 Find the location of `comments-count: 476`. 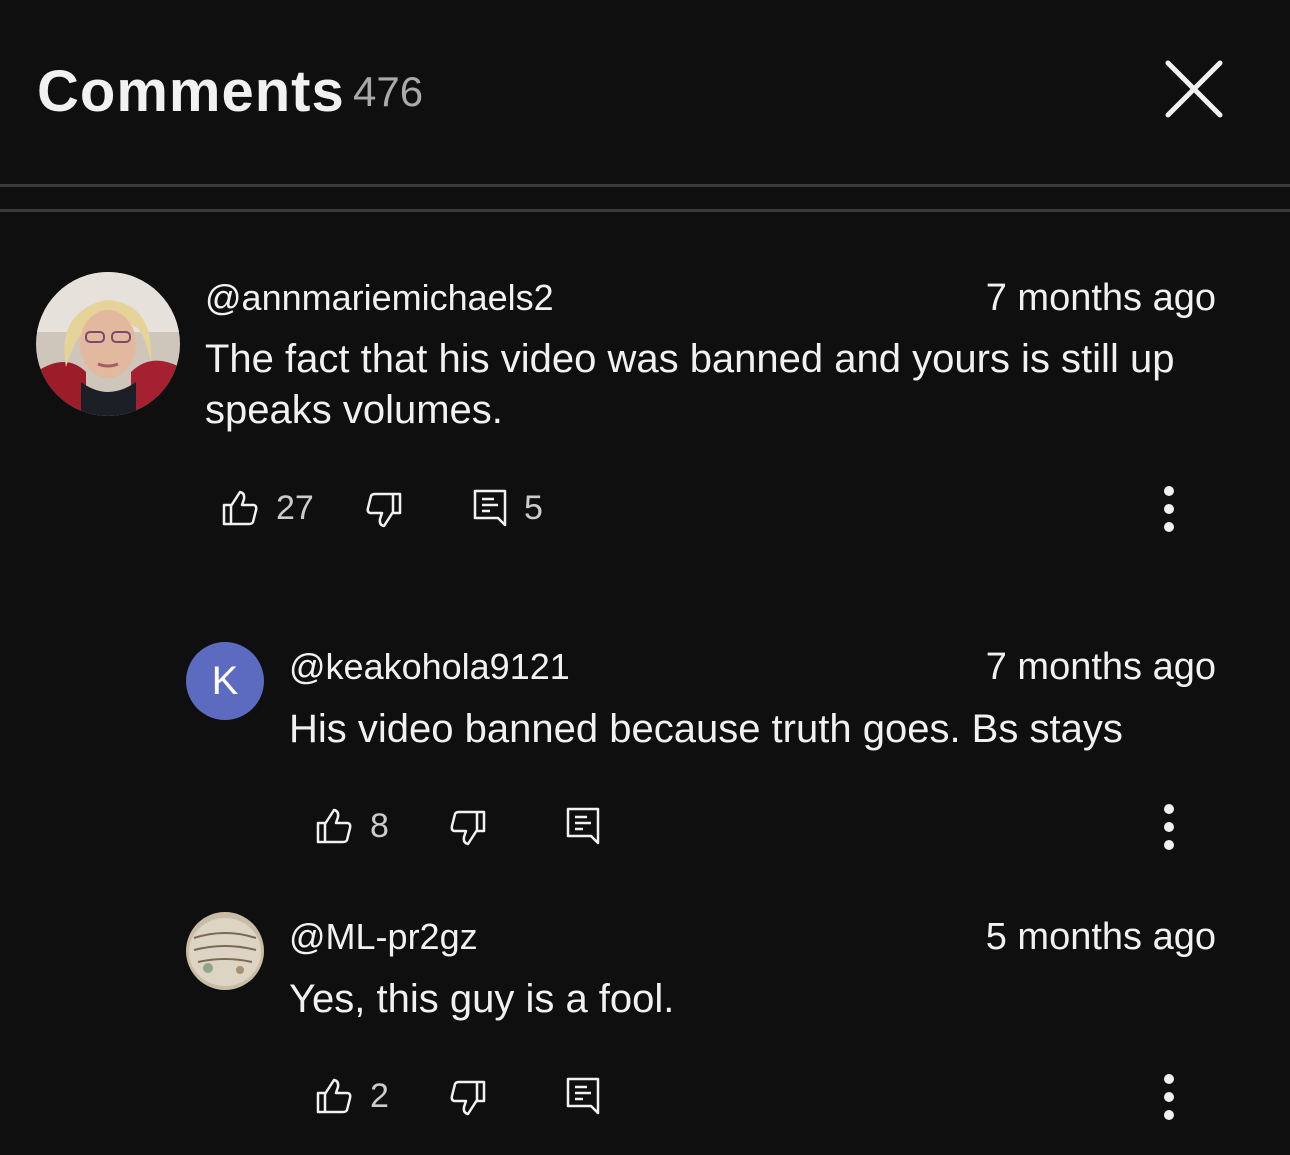

comments-count: 476 is located at coordinates (388, 91).